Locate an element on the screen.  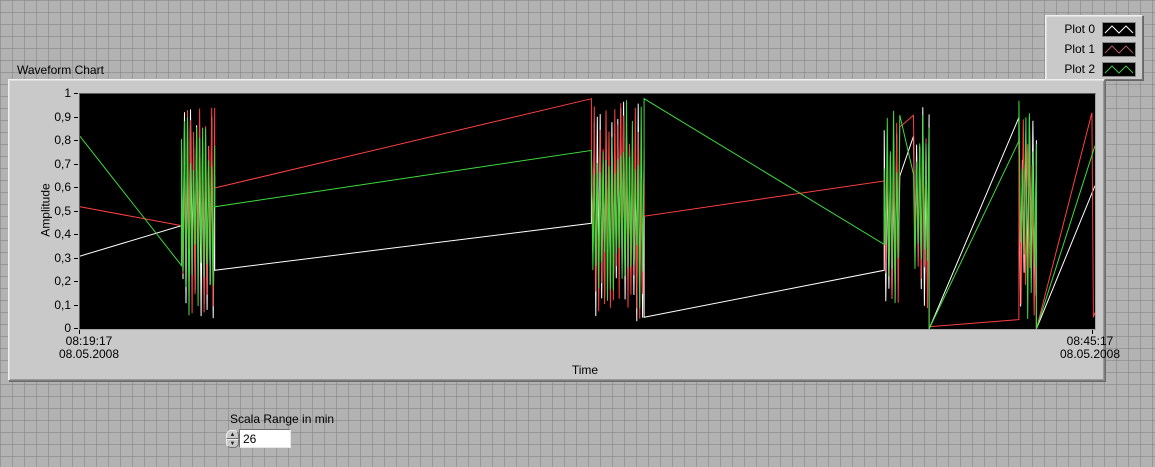
y-tick-label: 0,9 is located at coordinates (62, 116).